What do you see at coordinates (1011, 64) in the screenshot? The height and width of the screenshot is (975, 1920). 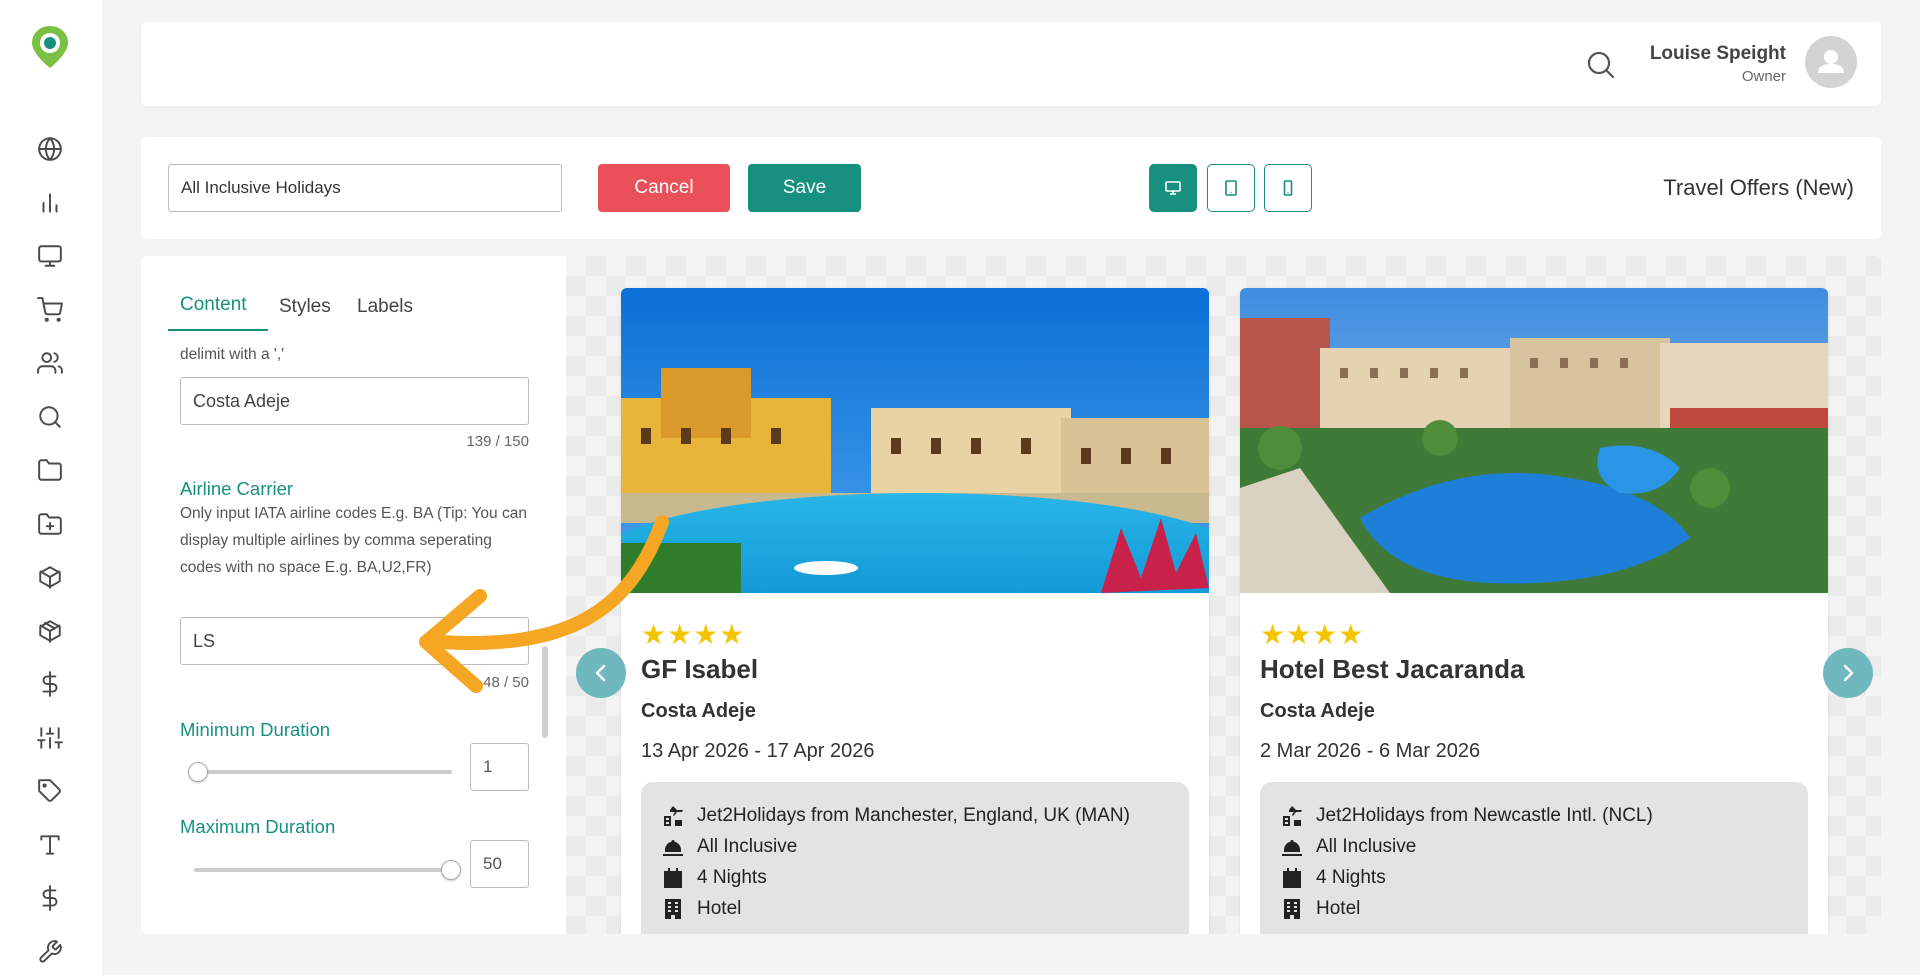 I see `top-header: Louise Speight Owner` at bounding box center [1011, 64].